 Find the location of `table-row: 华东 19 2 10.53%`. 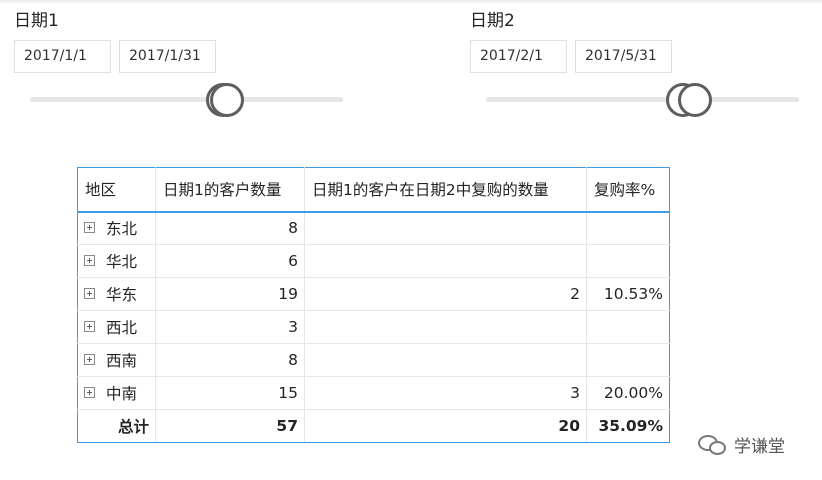

table-row: 华东 19 2 10.53% is located at coordinates (373, 294).